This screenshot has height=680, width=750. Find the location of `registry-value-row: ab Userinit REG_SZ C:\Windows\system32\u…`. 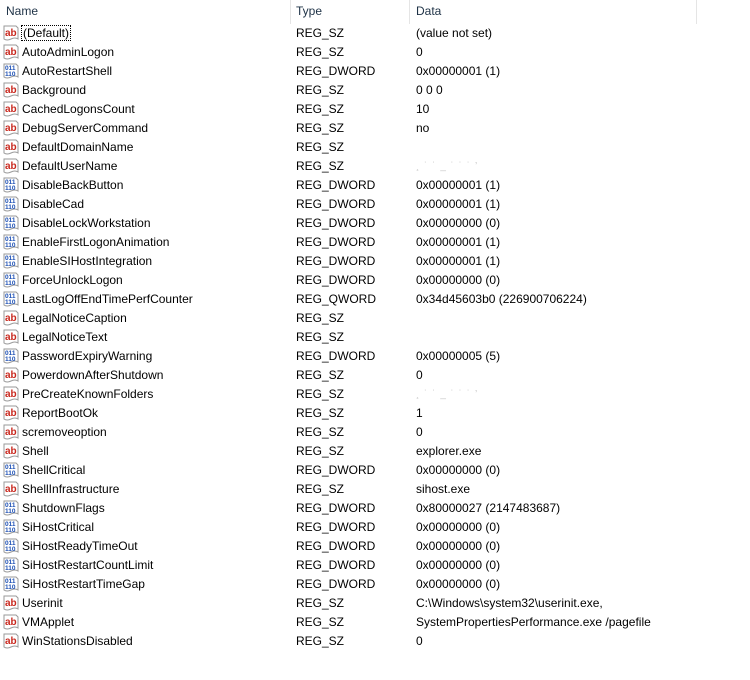

registry-value-row: ab Userinit REG_SZ C:\Windows\system32\u… is located at coordinates (348, 603).